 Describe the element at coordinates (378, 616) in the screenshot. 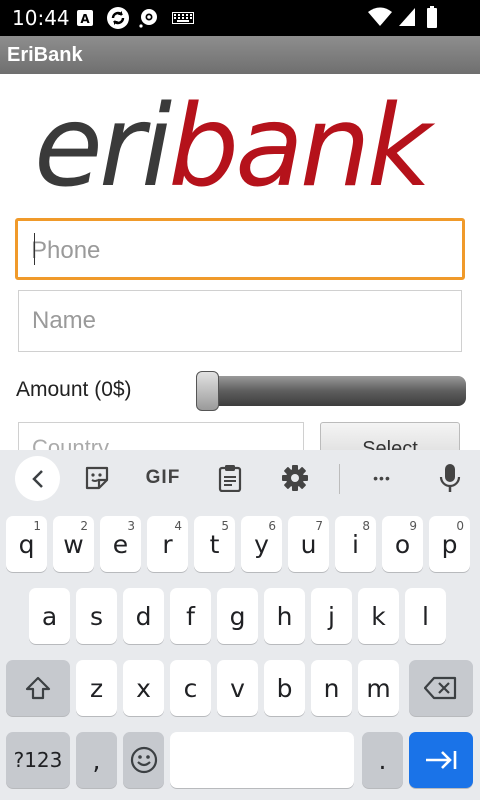

I see `key-k: k` at that location.